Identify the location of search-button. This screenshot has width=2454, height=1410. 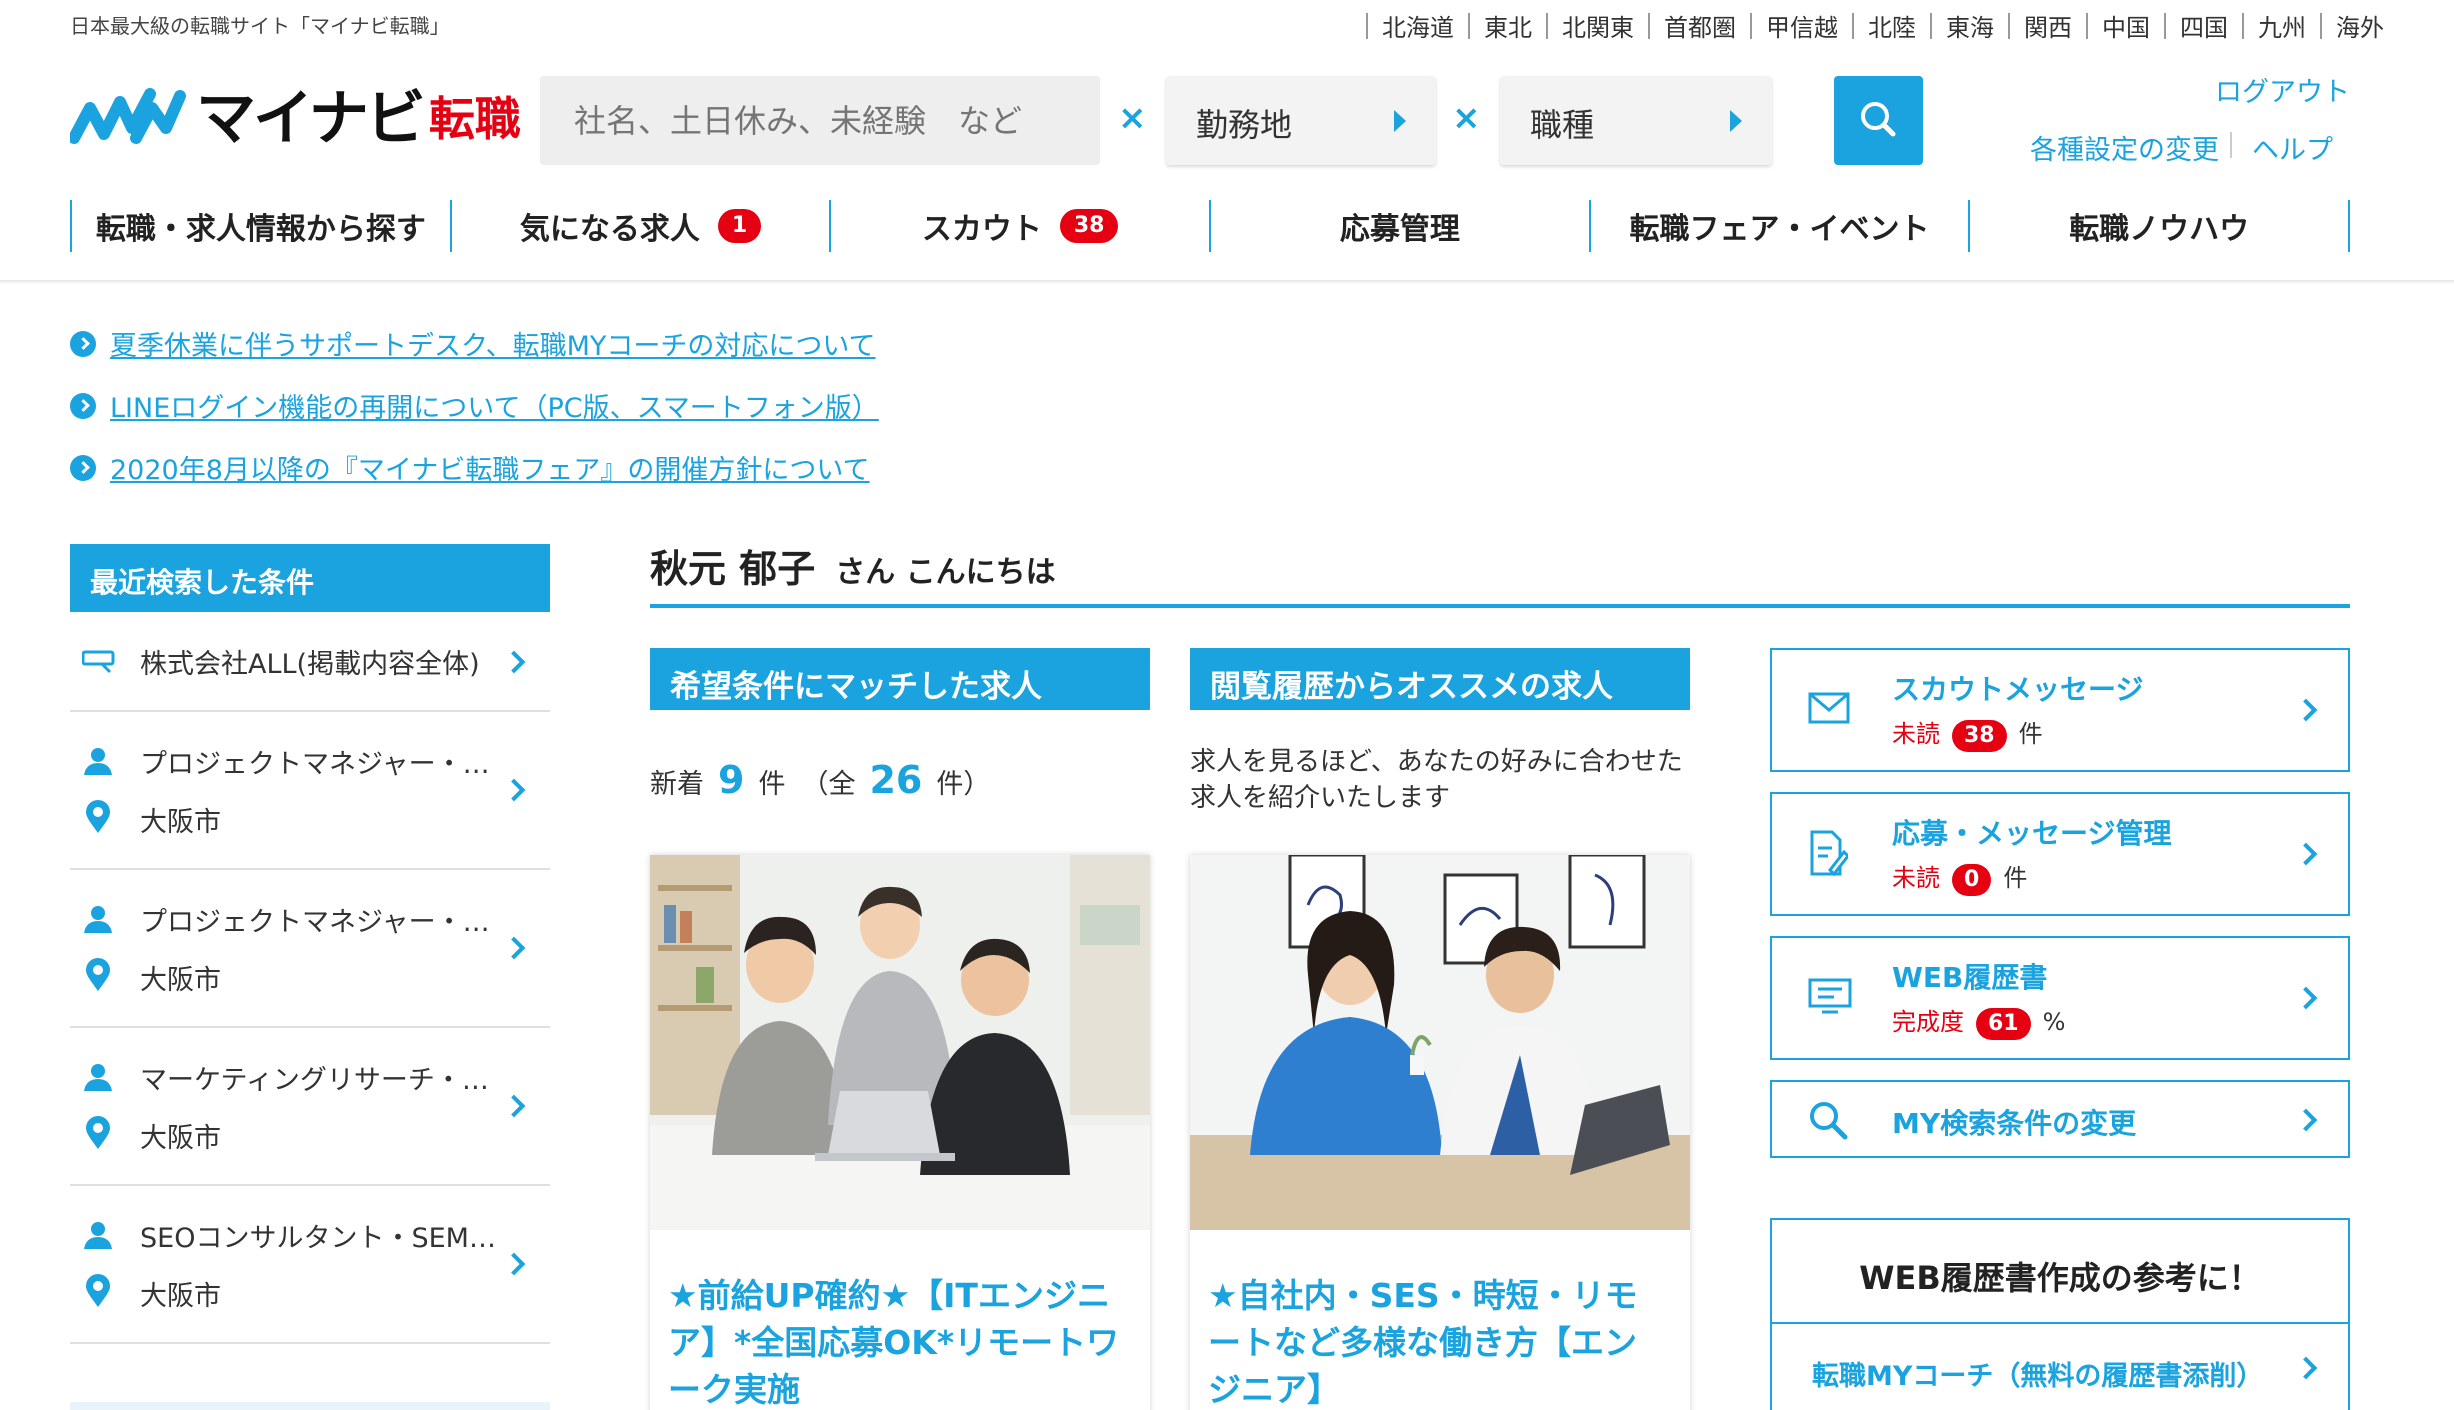
(1878, 120).